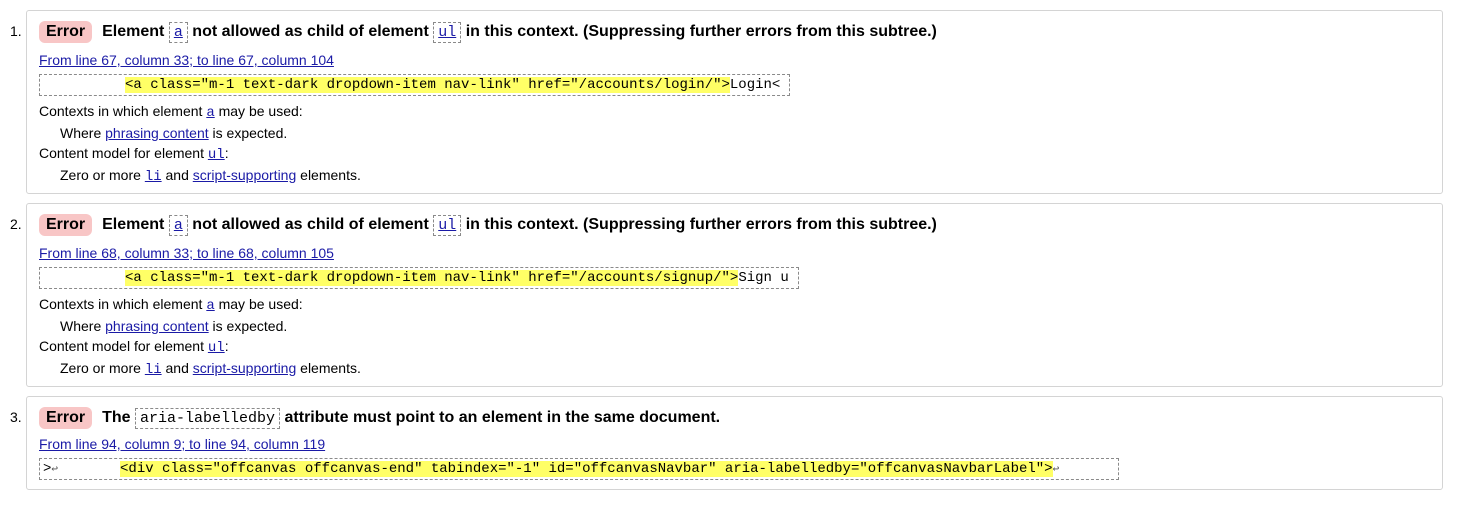 The height and width of the screenshot is (507, 1457). Describe the element at coordinates (208, 418) in the screenshot. I see `attribute-code: aria-labelledby` at that location.